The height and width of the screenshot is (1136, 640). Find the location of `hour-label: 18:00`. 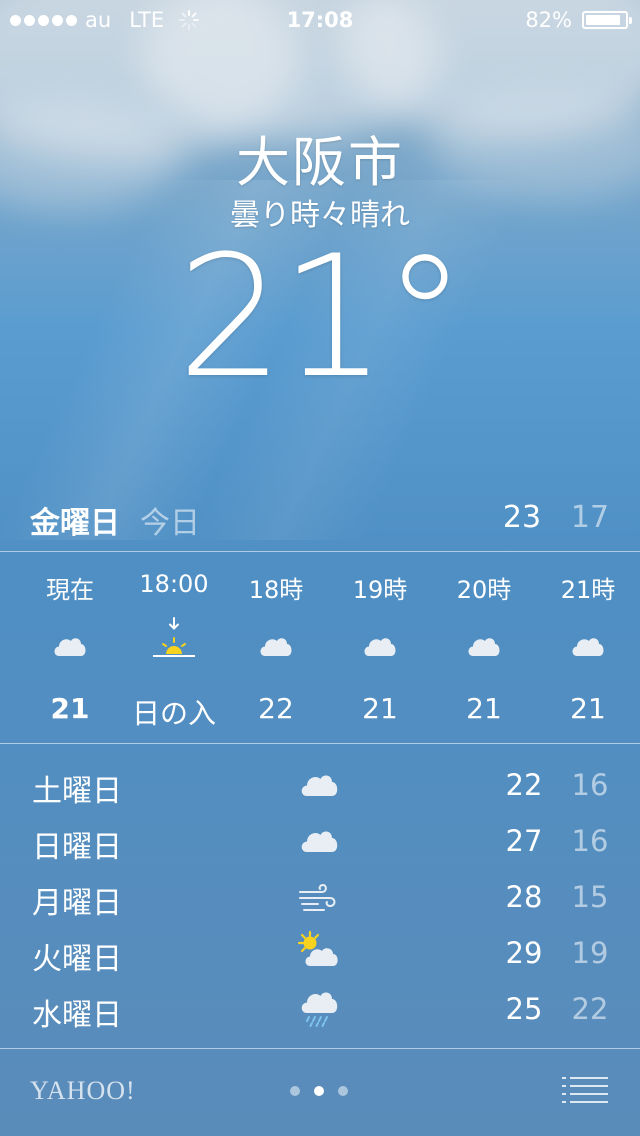

hour-label: 18:00 is located at coordinates (174, 584).